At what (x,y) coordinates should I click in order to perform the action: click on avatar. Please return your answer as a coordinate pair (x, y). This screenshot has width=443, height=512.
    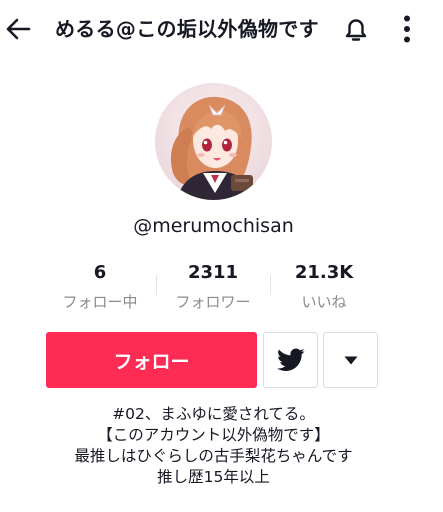
    Looking at the image, I should click on (213, 141).